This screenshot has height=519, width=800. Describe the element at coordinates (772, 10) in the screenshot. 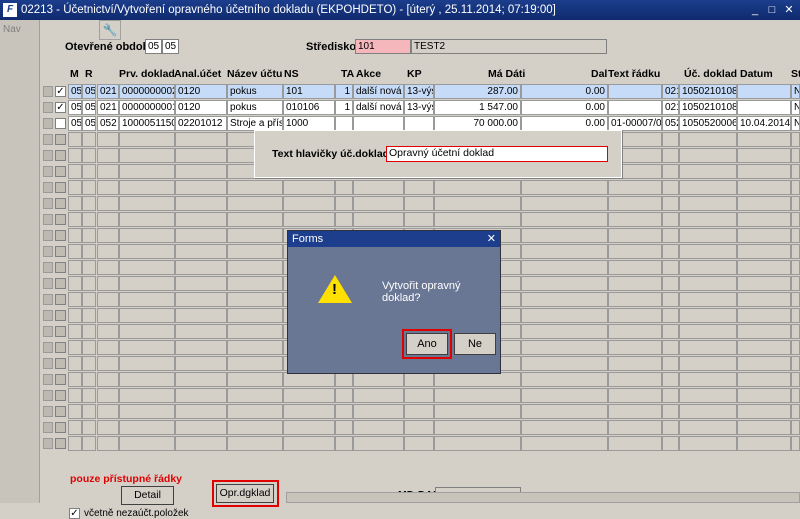

I see `maximize-icon: □` at that location.